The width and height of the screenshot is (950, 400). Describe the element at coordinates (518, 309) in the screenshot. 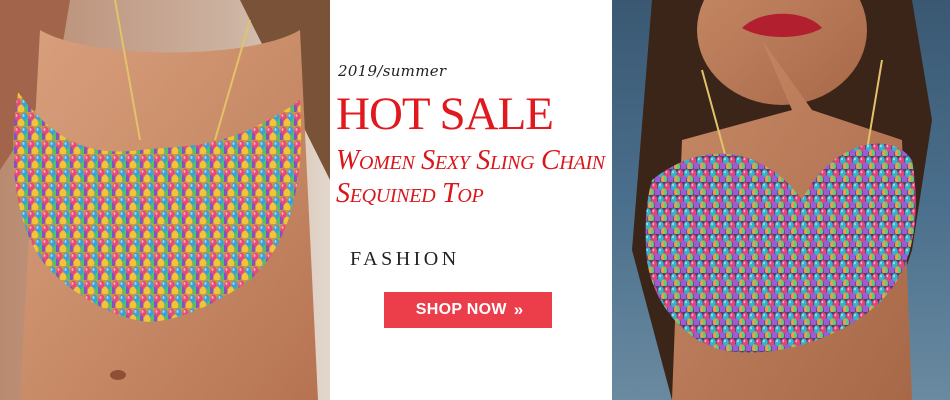

I see `double-chevron-right-icon: »` at that location.